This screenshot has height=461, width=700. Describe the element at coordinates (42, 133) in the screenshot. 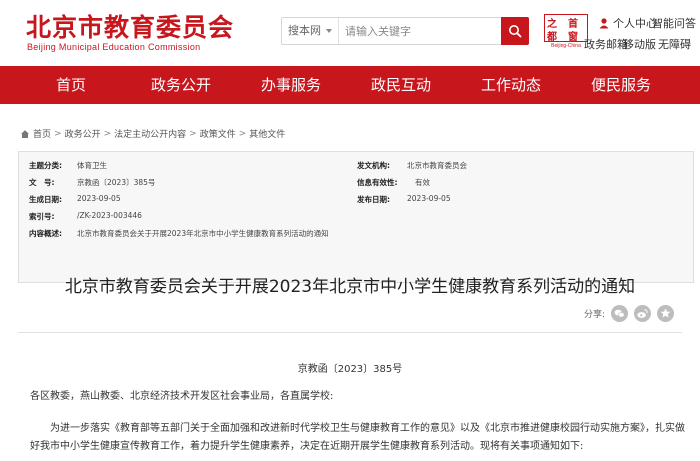

I see `breadcrumb-item-home: 首页` at that location.